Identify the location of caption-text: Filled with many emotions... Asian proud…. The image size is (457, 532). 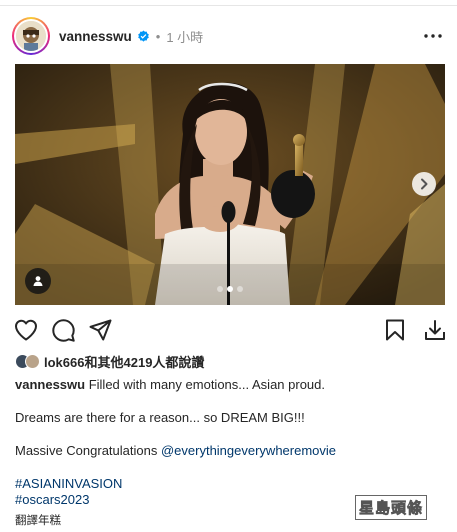
(206, 384).